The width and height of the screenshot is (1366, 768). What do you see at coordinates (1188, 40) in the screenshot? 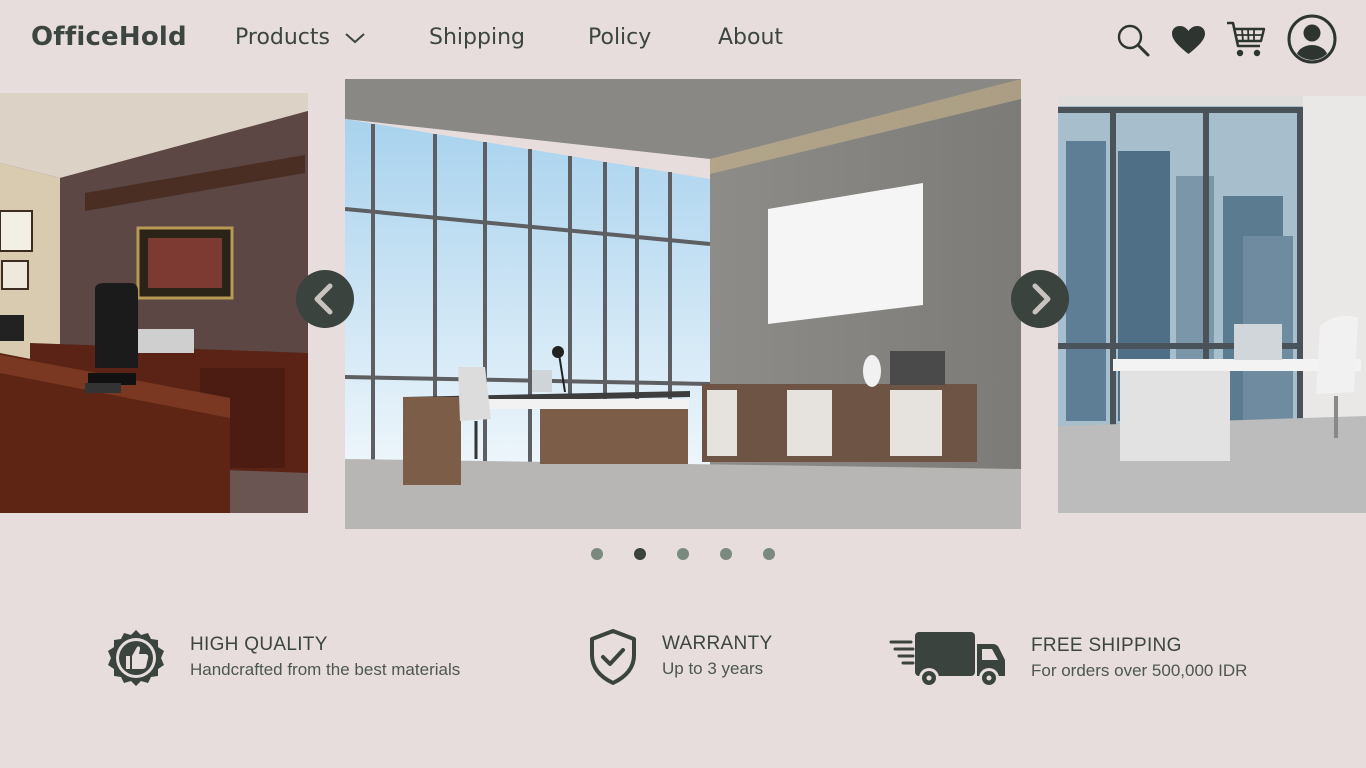
I see `heart-icon` at bounding box center [1188, 40].